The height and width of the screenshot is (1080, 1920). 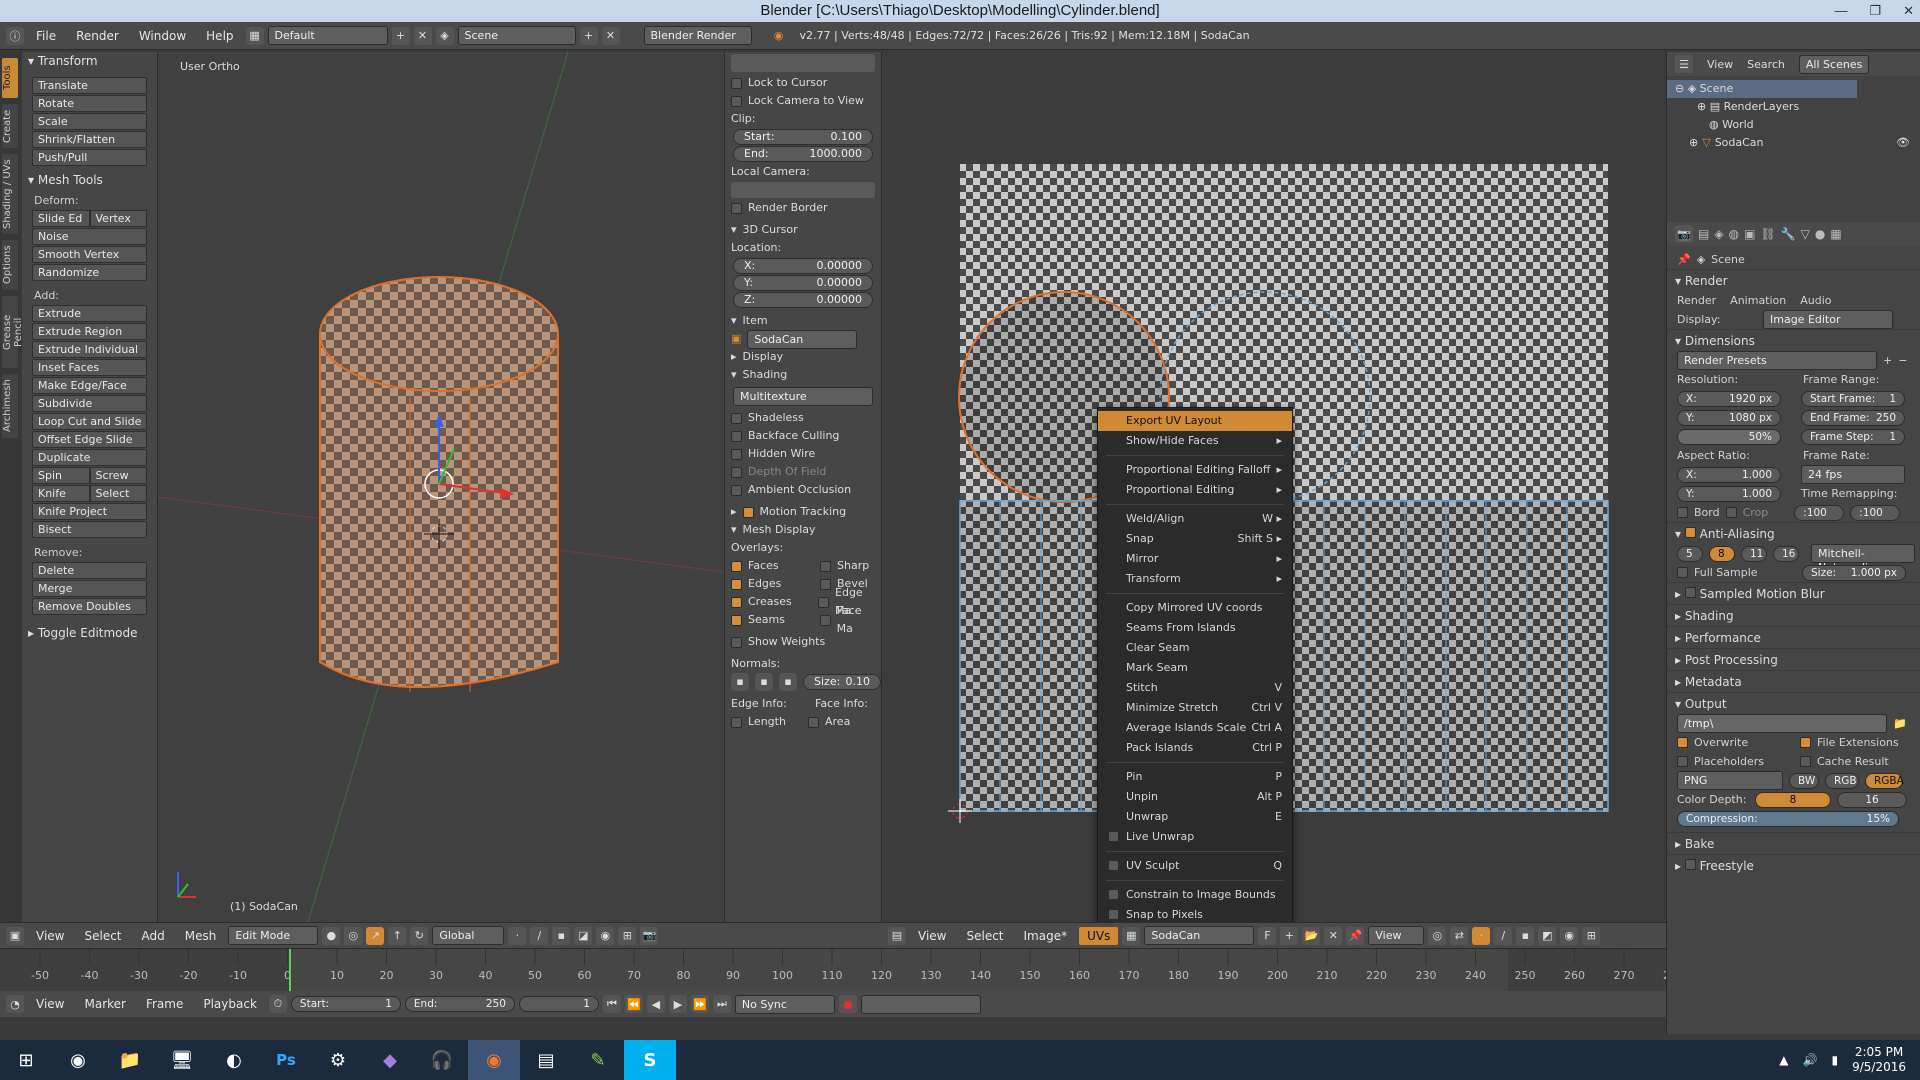 I want to click on shading-header: ▸ Shading, so click(x=1793, y=615).